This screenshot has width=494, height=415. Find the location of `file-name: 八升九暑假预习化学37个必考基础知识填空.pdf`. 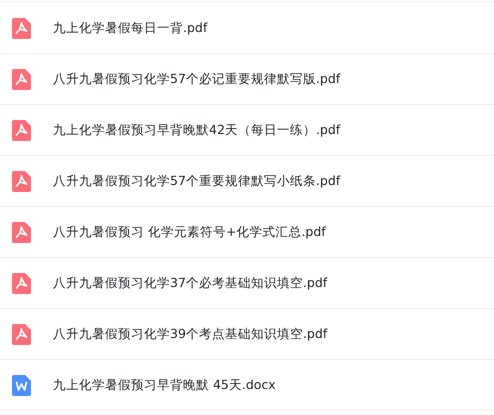

file-name: 八升九暑假预习化学37个必考基础知识填空.pdf is located at coordinates (190, 283).